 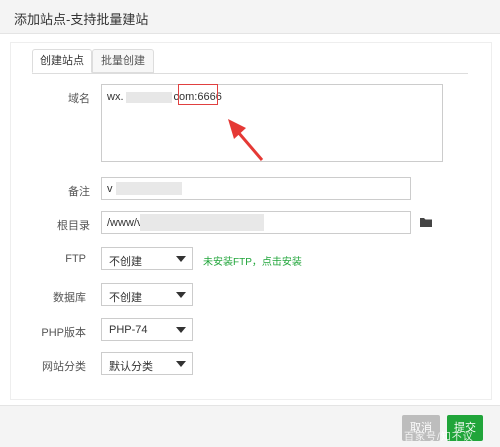 I want to click on database-select: 不创建, so click(x=147, y=294).